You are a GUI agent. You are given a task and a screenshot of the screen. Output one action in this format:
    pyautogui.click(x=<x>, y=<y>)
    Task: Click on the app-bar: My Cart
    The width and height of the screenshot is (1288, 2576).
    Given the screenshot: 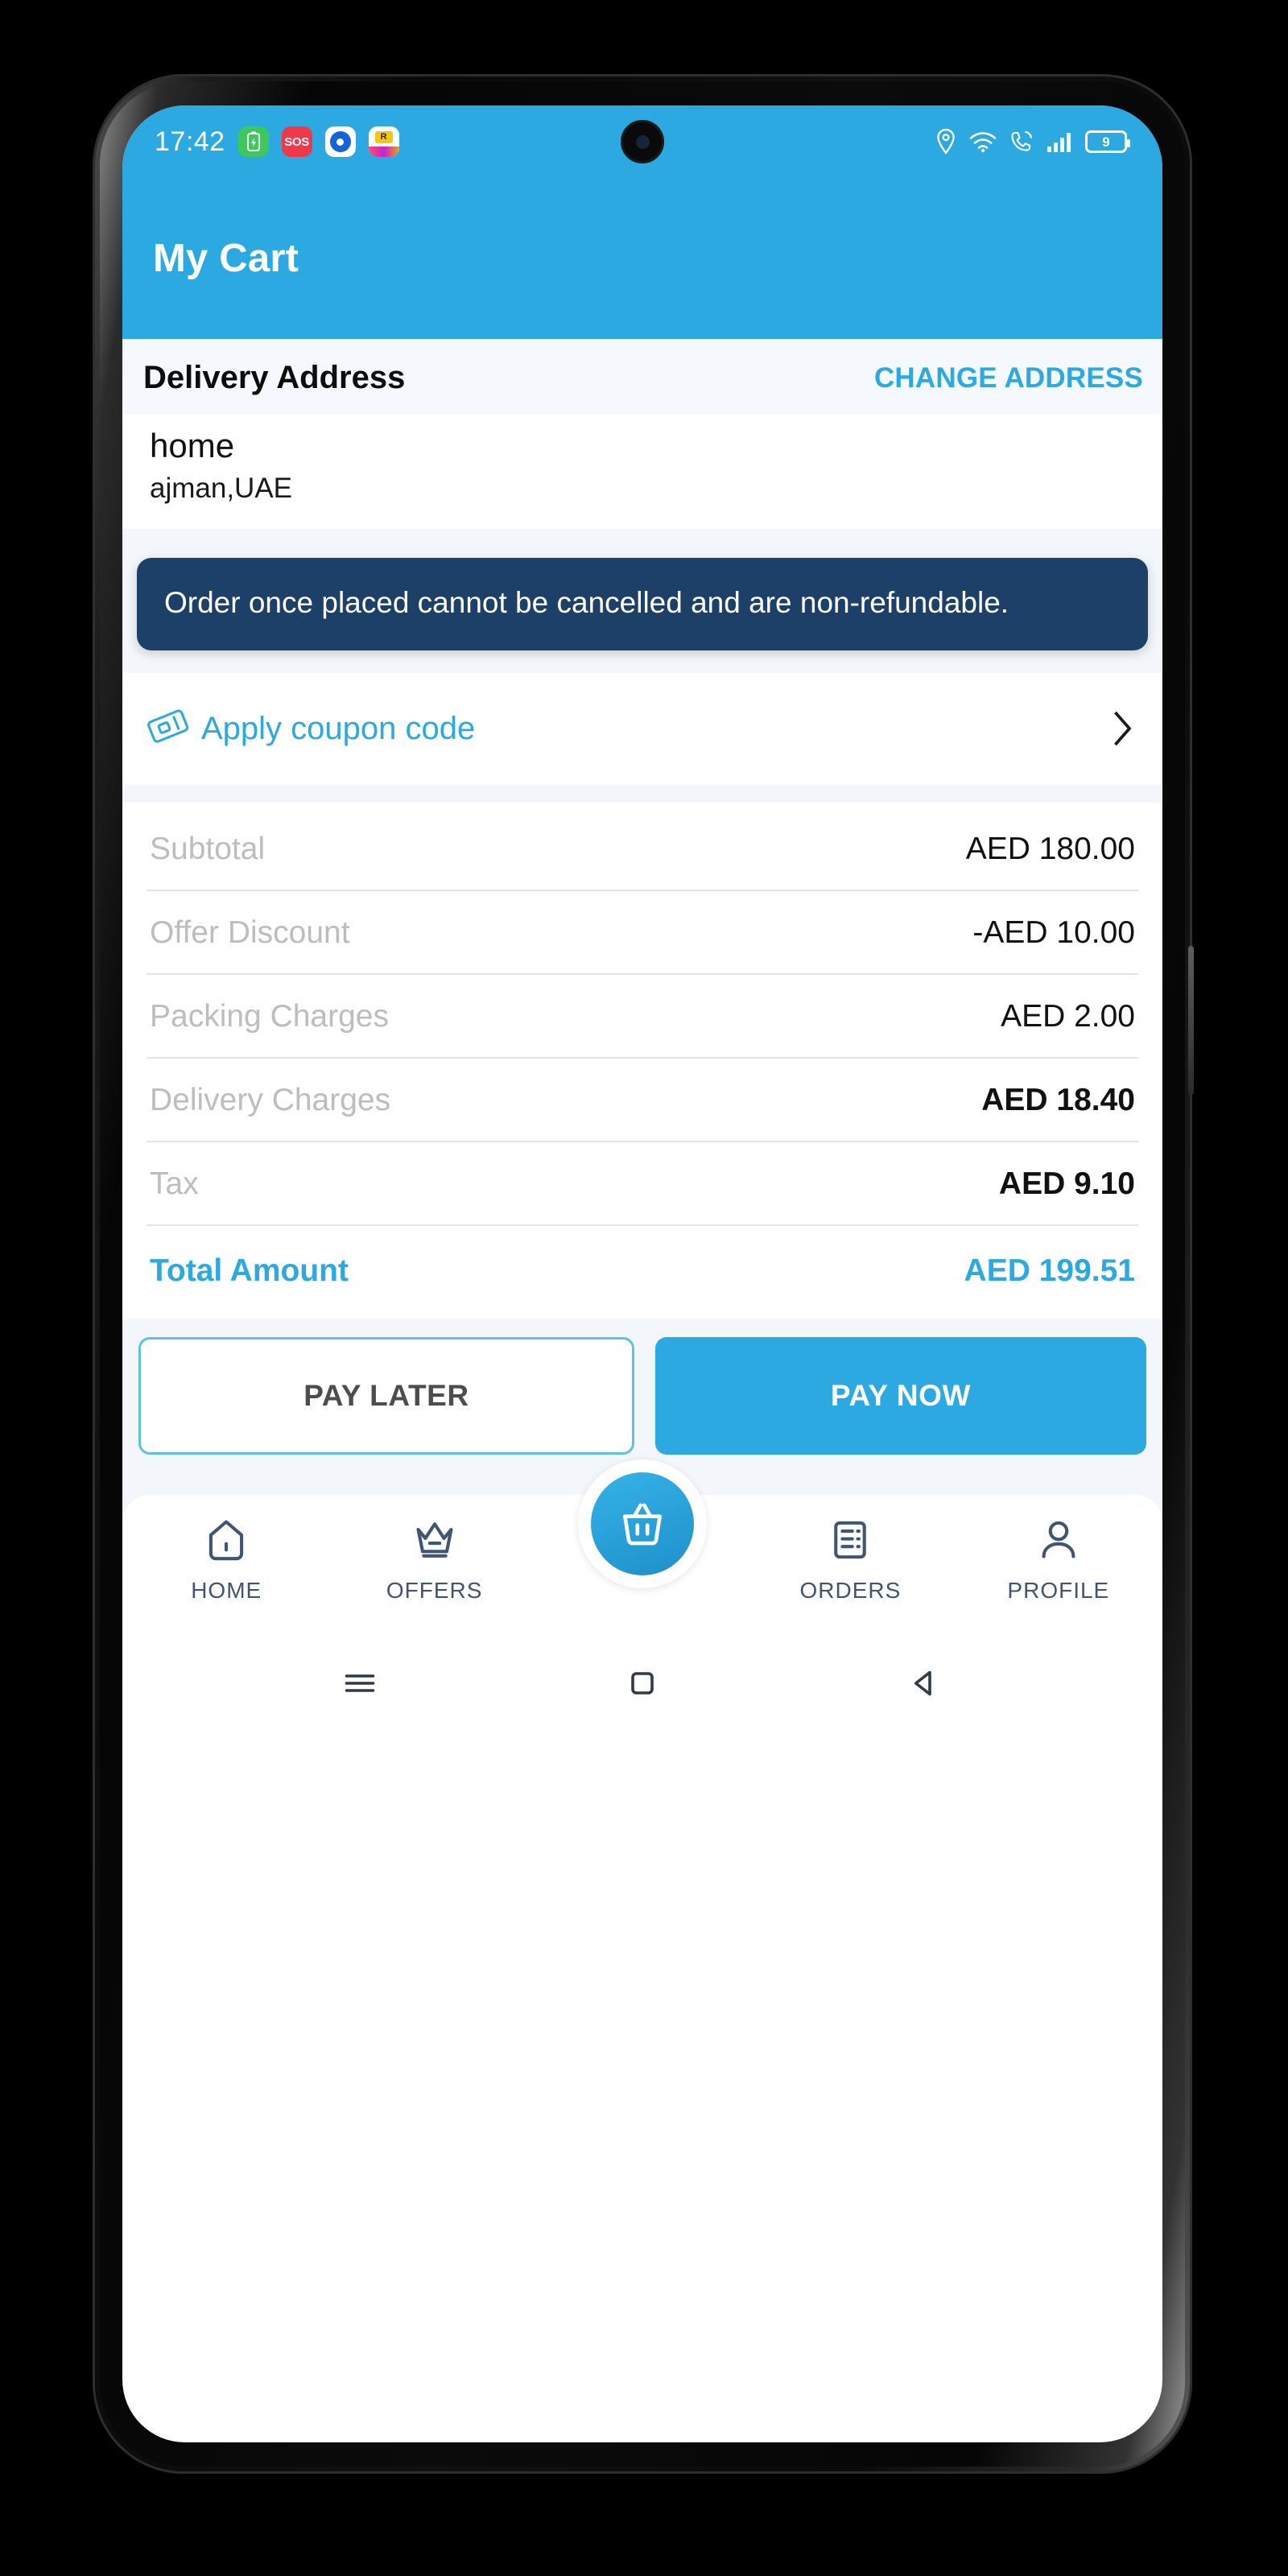 What is the action you would take?
    pyautogui.click(x=642, y=258)
    